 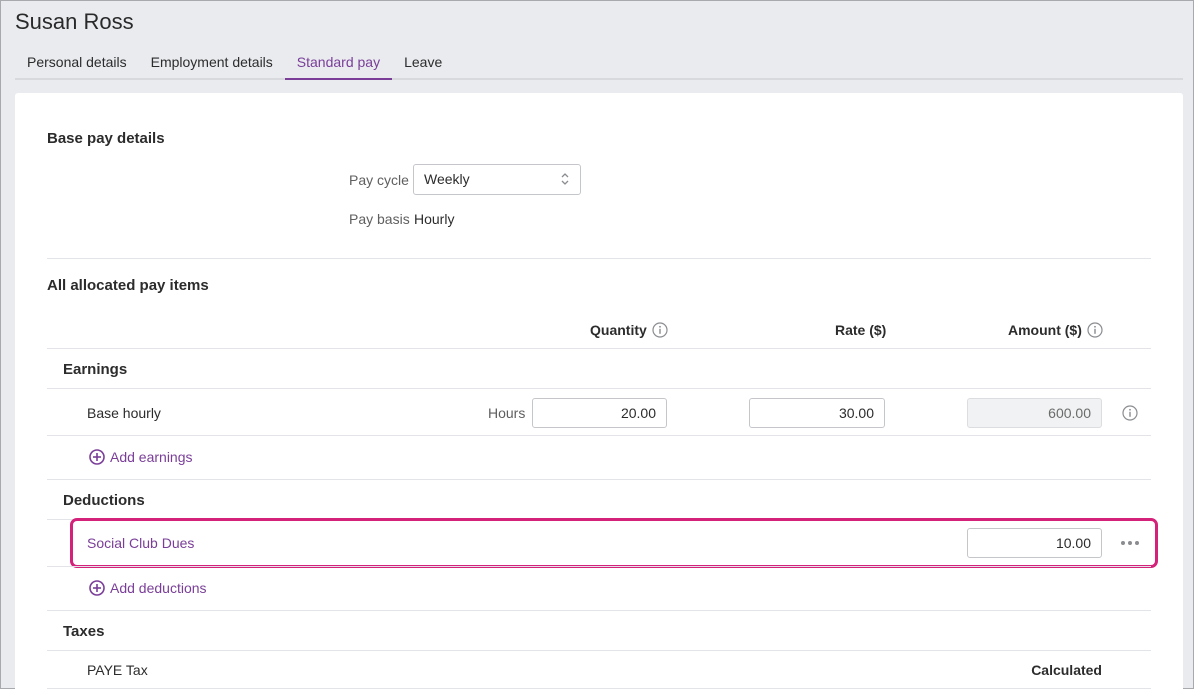 I want to click on taxes-heading: Taxes, so click(x=84, y=631).